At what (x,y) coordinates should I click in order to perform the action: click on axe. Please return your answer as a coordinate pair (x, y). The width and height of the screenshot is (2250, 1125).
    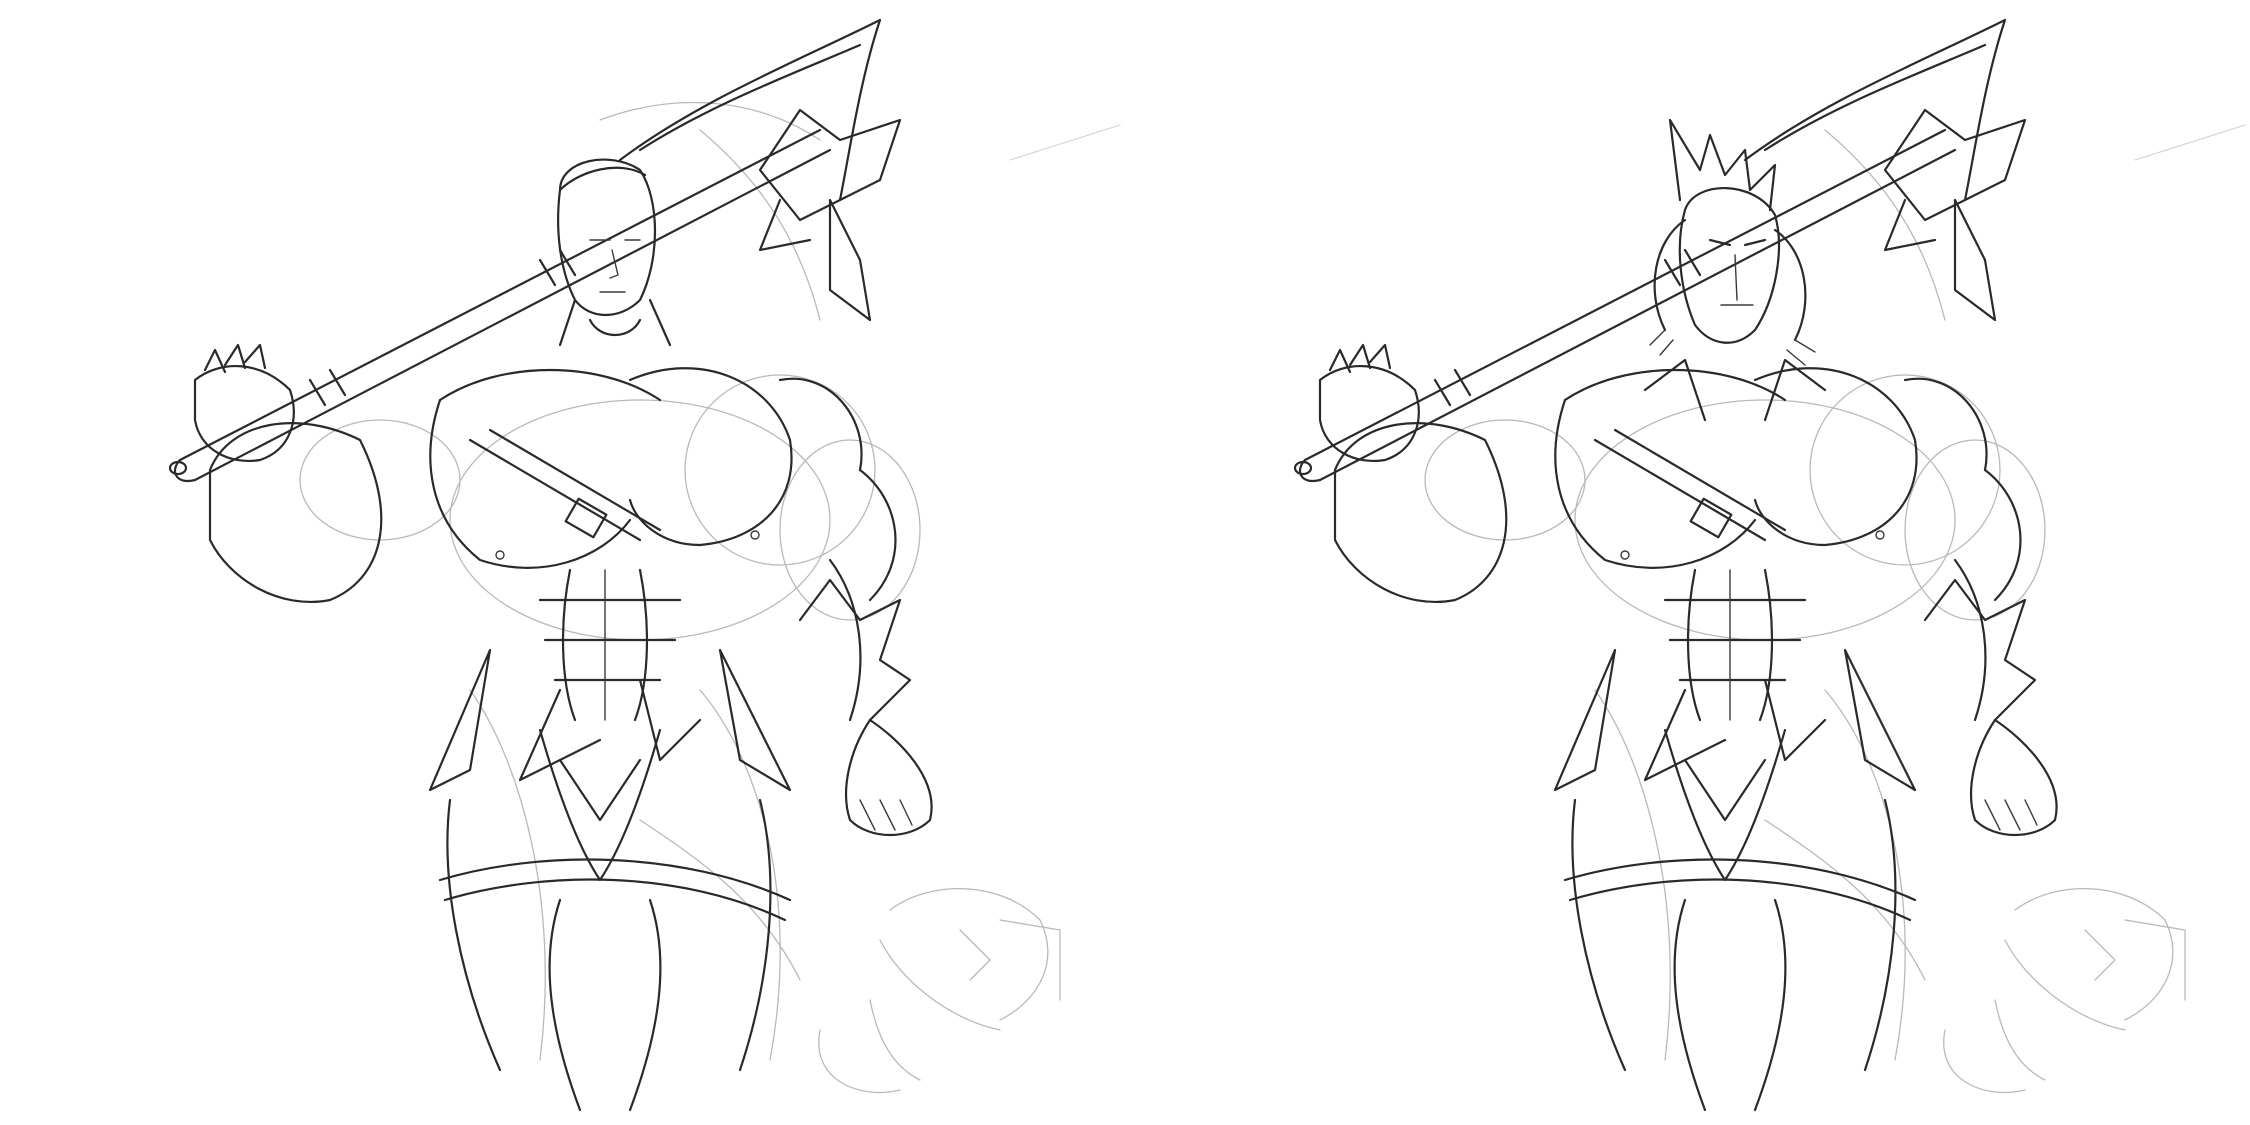
    Looking at the image, I should click on (535, 250).